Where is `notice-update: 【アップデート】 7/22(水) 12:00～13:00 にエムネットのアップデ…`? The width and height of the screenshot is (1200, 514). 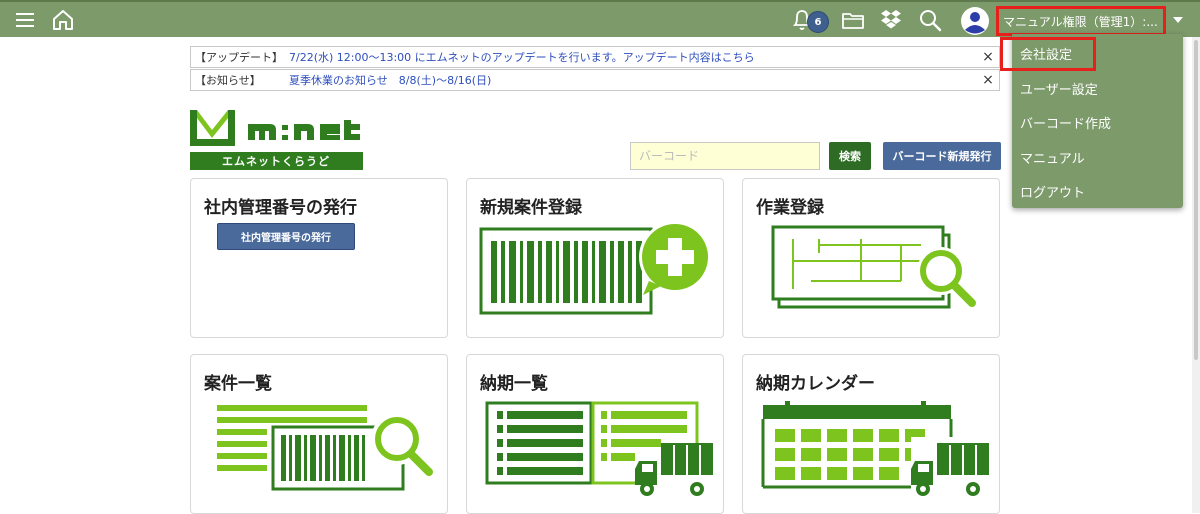
notice-update: 【アップデート】 7/22(水) 12:00～13:00 にエムネットのアップデ… is located at coordinates (595, 57).